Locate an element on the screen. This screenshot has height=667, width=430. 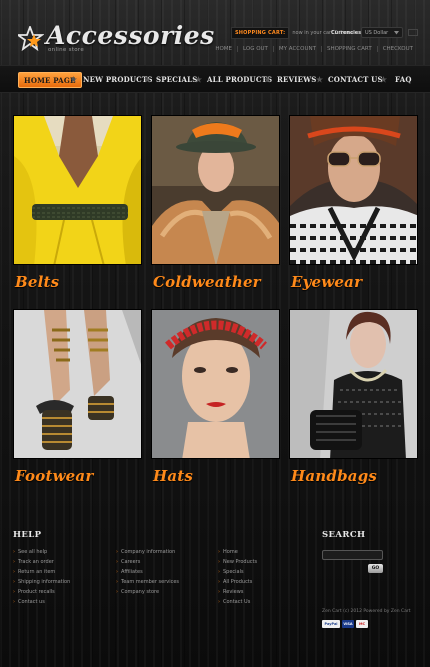
star-logo-icon is located at coordinates (31, 39).